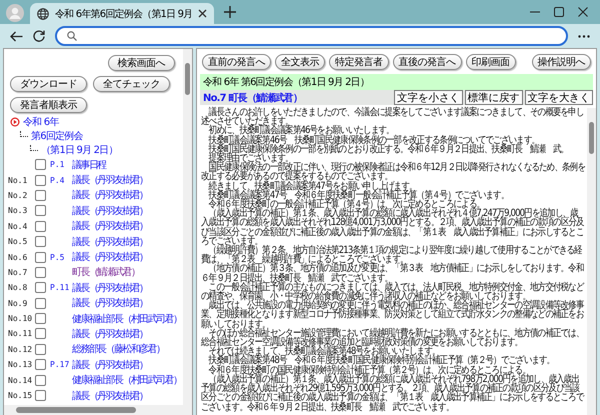 The width and height of the screenshot is (600, 415). Describe the element at coordinates (41, 122) in the screenshot. I see `tree-node: 令和 6年` at that location.